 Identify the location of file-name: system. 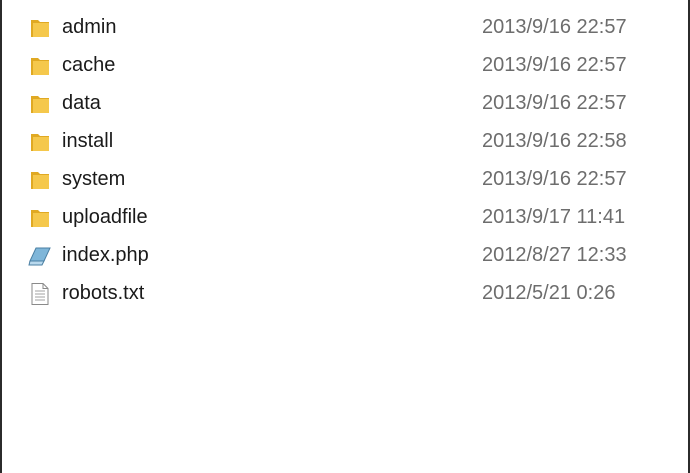
(94, 179).